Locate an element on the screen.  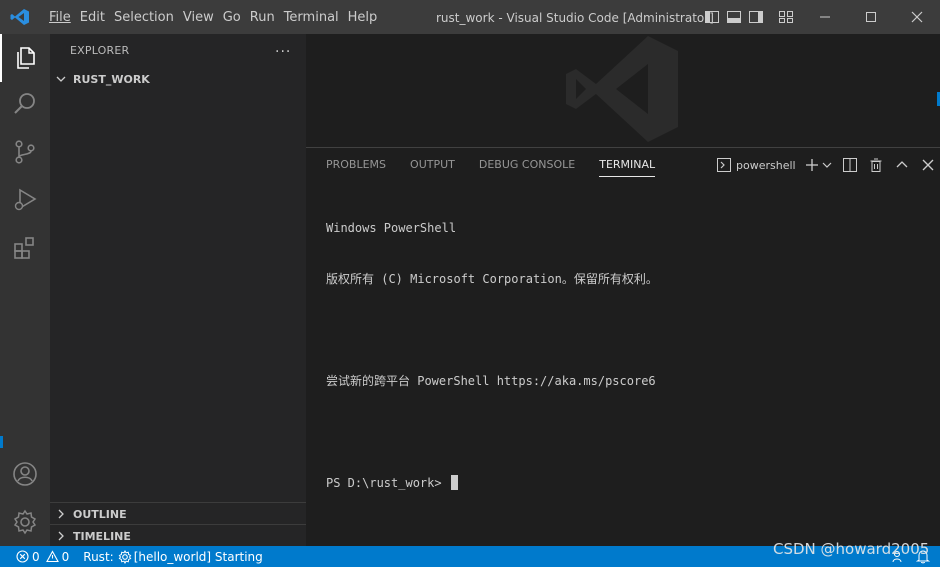
folder-section-rust-work: RUST_WORK is located at coordinates (178, 79).